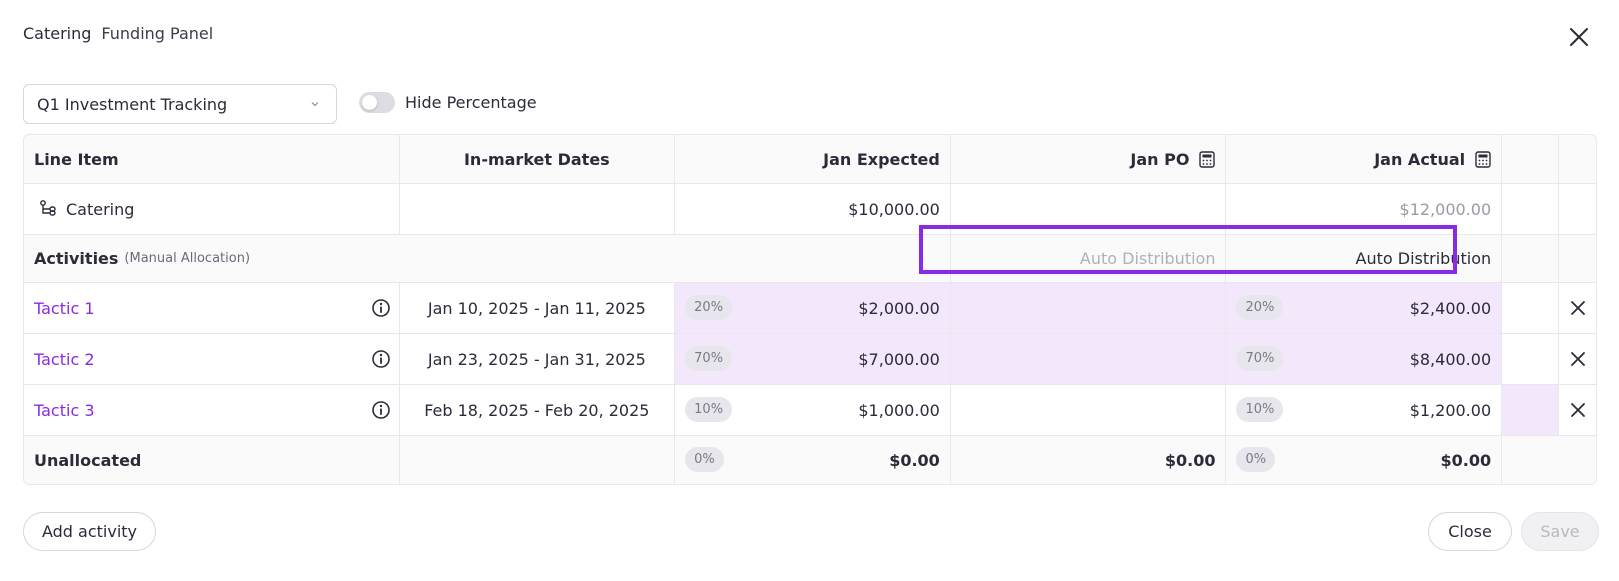 This screenshot has width=1619, height=581. I want to click on header-line-item: Line Item, so click(212, 159).